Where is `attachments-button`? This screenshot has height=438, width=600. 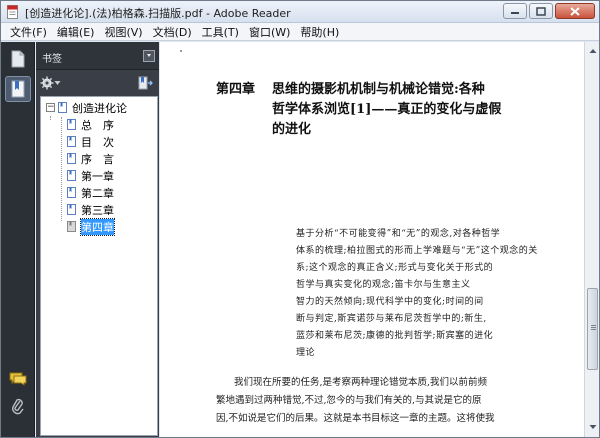
attachments-button is located at coordinates (18, 407).